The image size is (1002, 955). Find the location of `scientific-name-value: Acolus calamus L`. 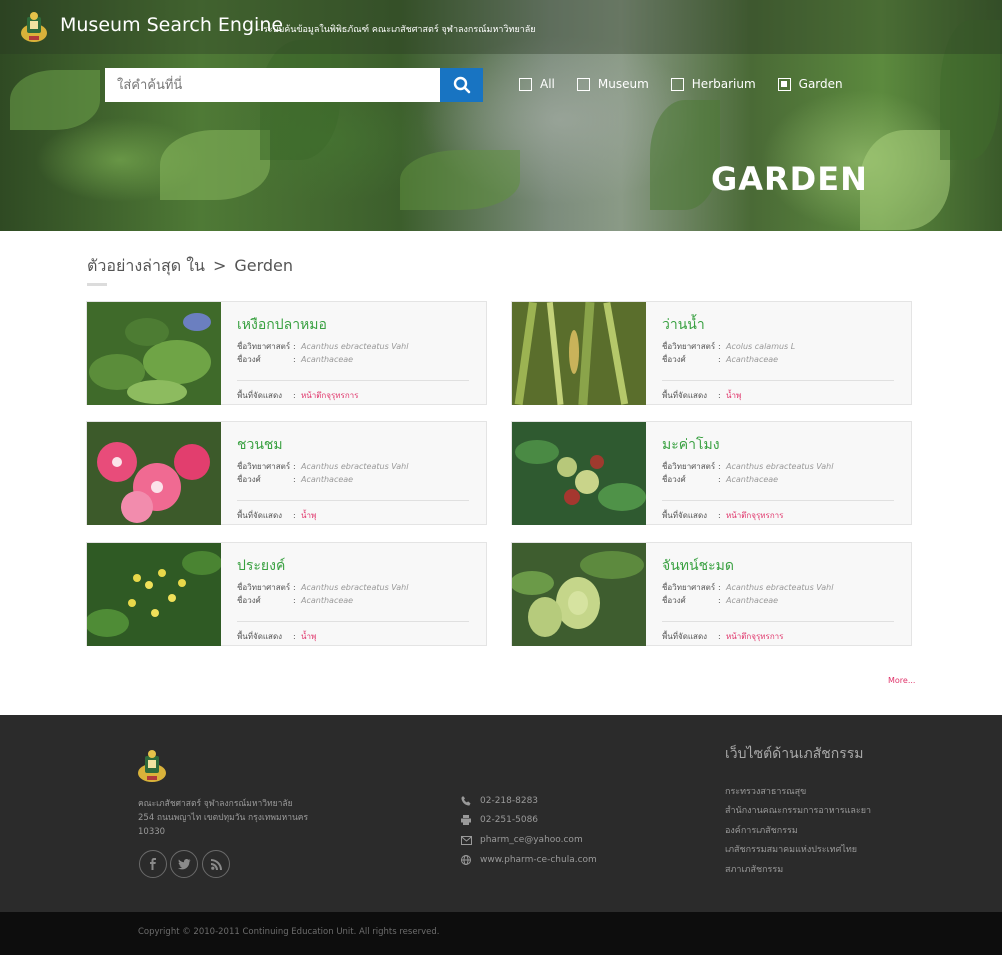

scientific-name-value: Acolus calamus L is located at coordinates (761, 346).